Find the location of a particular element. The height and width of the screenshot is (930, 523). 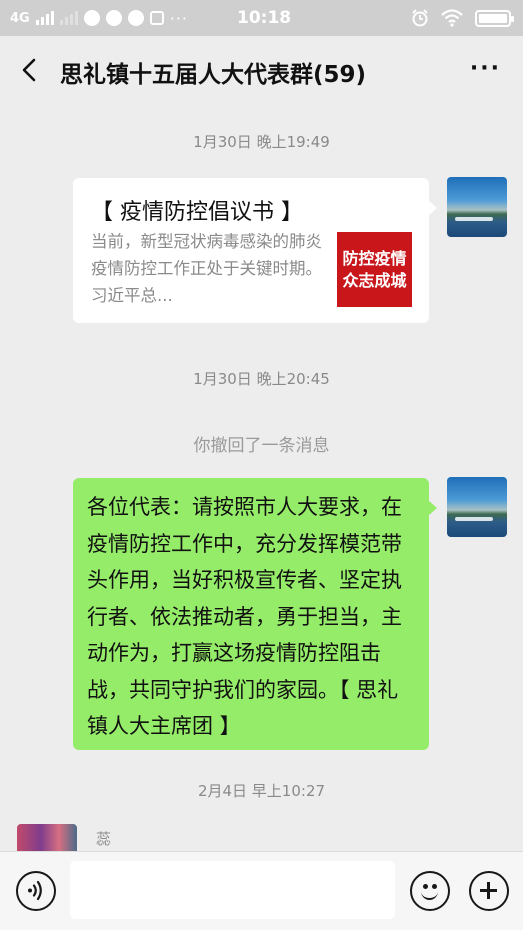

chat-title: 思礼镇十五届人大代表群(59) is located at coordinates (213, 75).